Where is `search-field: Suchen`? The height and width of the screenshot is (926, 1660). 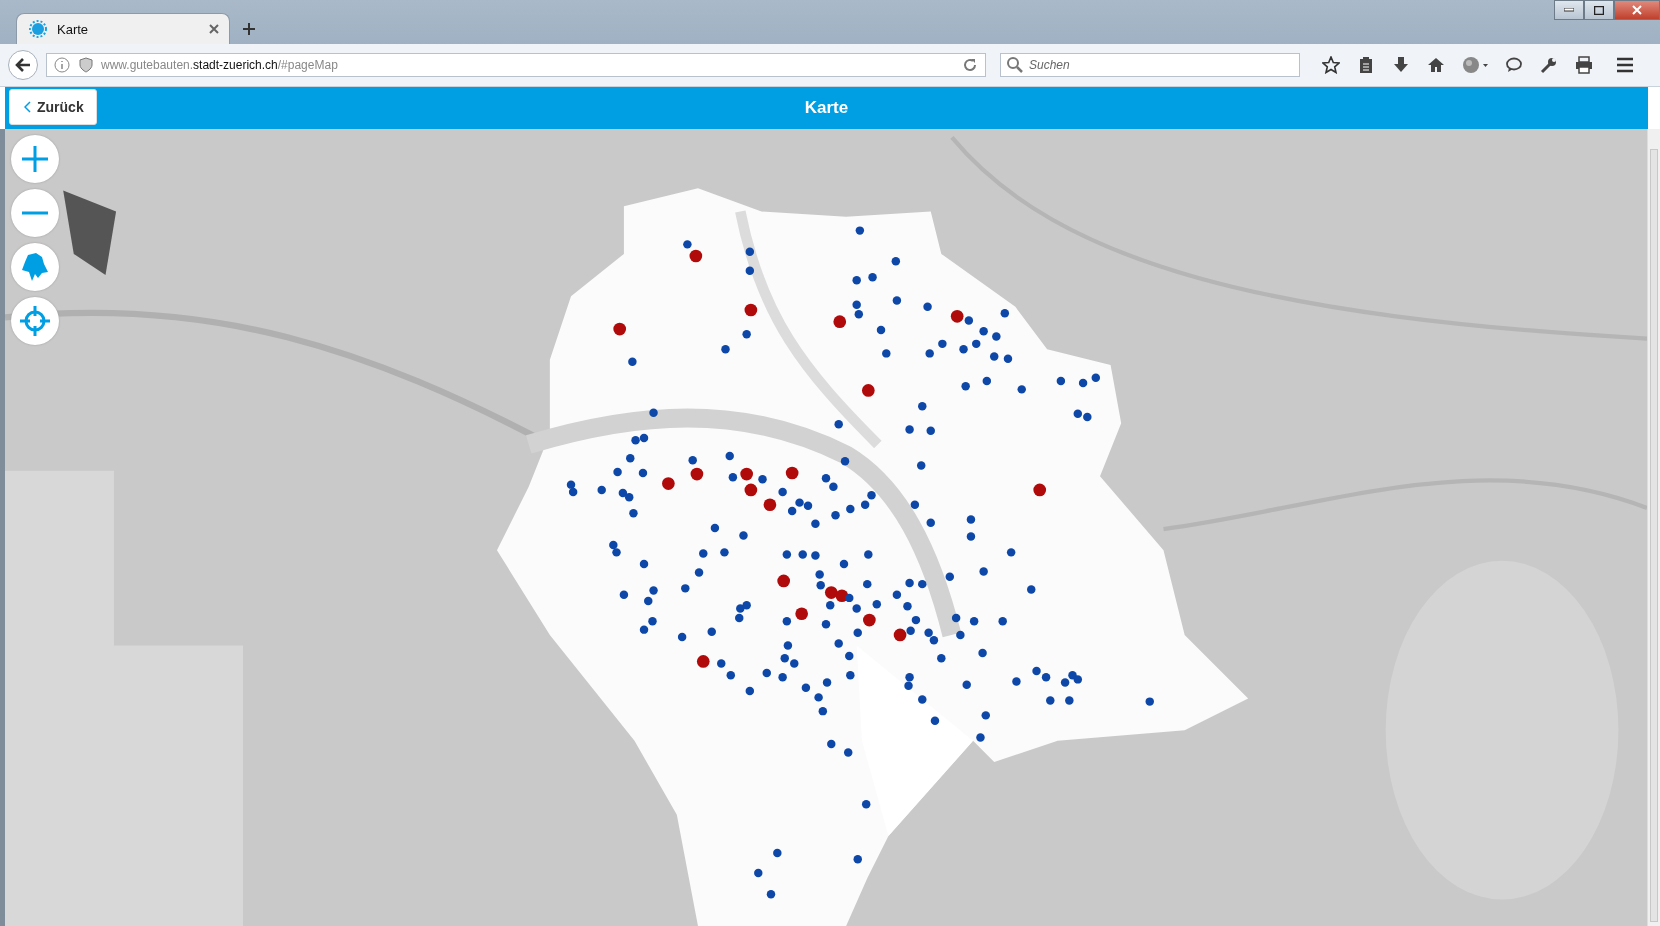 search-field: Suchen is located at coordinates (1150, 65).